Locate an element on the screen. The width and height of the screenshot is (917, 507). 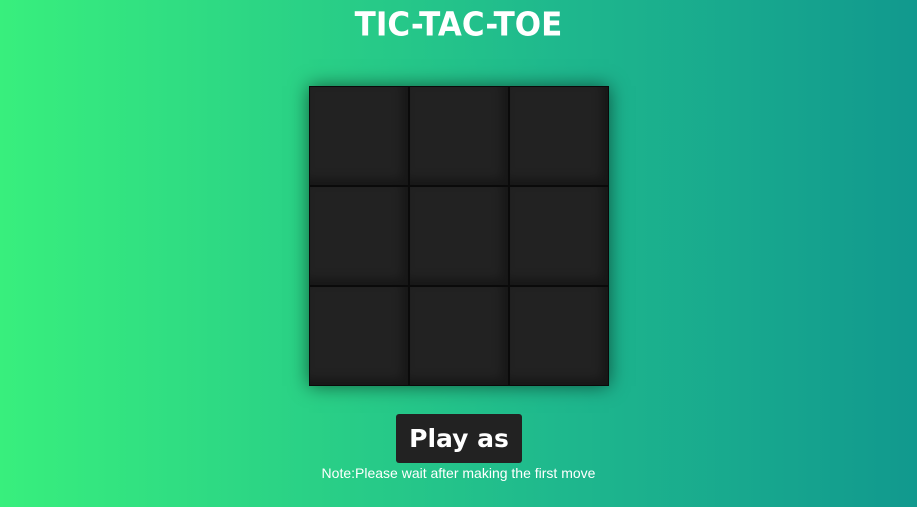
game-title: TIC-TAC-TOE is located at coordinates (458, 25).